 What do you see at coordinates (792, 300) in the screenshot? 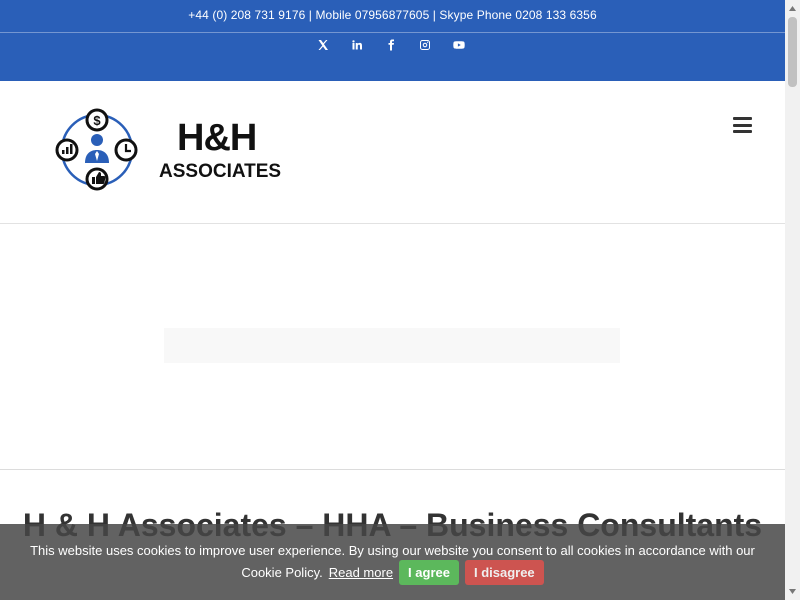
I see `vertical-scrollbar` at bounding box center [792, 300].